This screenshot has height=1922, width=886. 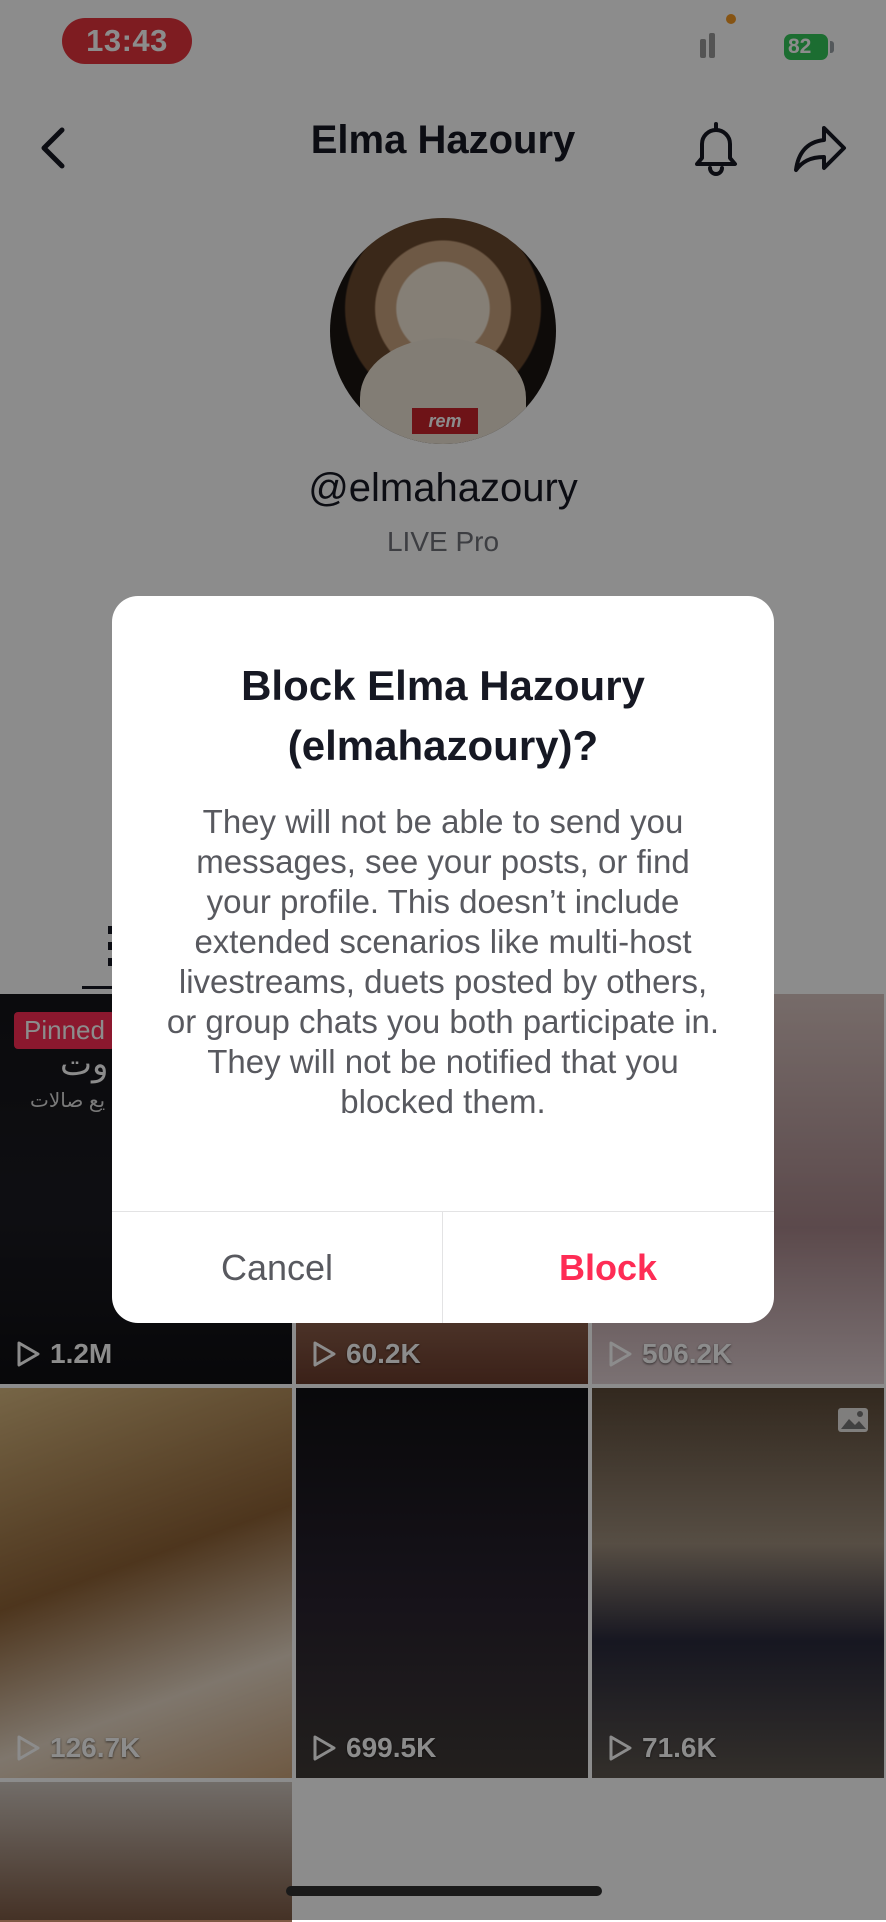 I want to click on home-indicator, so click(x=444, y=1891).